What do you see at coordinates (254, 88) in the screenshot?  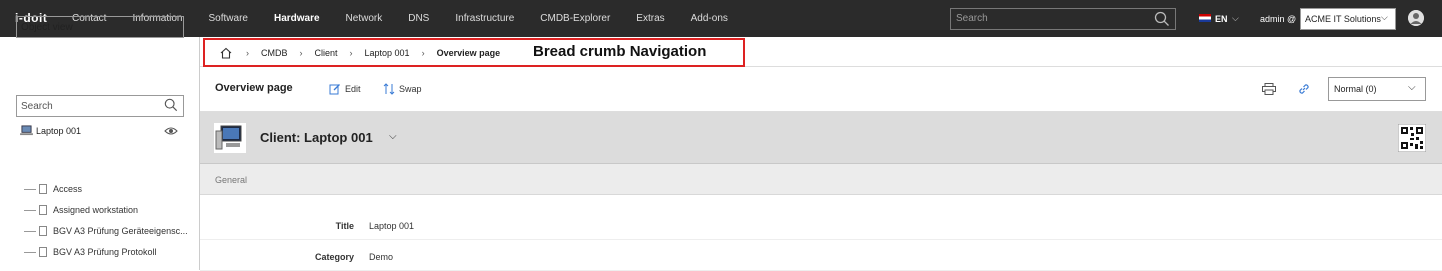 I see `page-title: Overview page` at bounding box center [254, 88].